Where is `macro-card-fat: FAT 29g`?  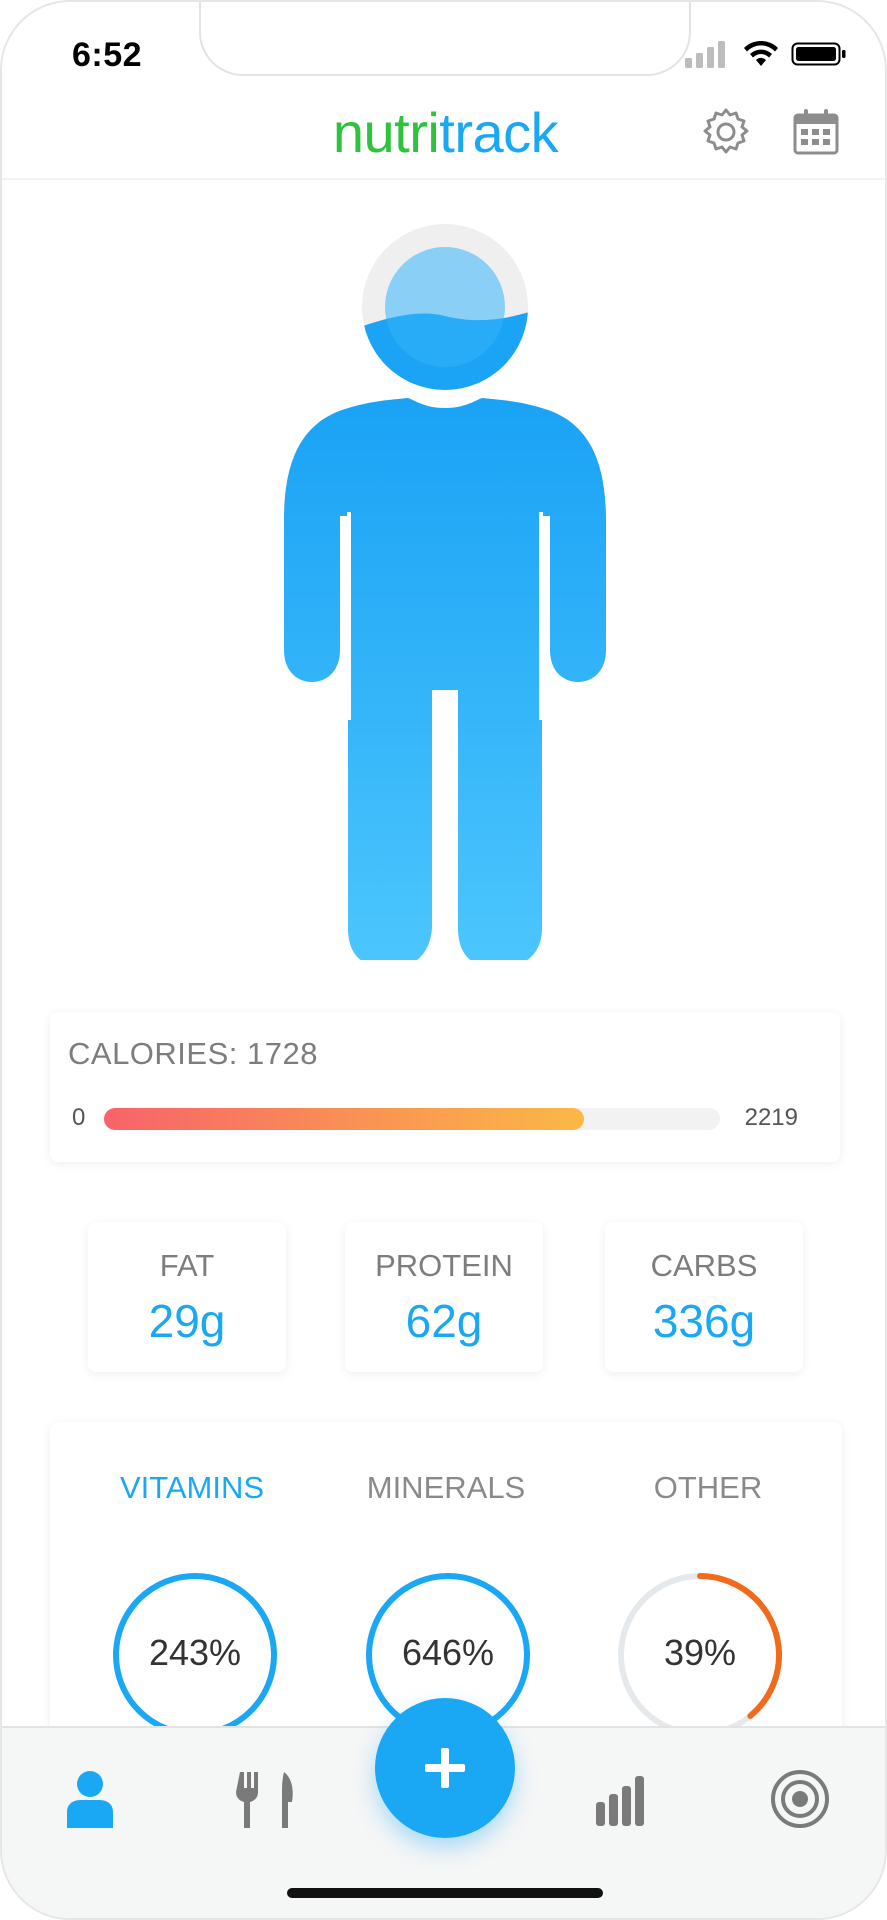
macro-card-fat: FAT 29g is located at coordinates (187, 1297).